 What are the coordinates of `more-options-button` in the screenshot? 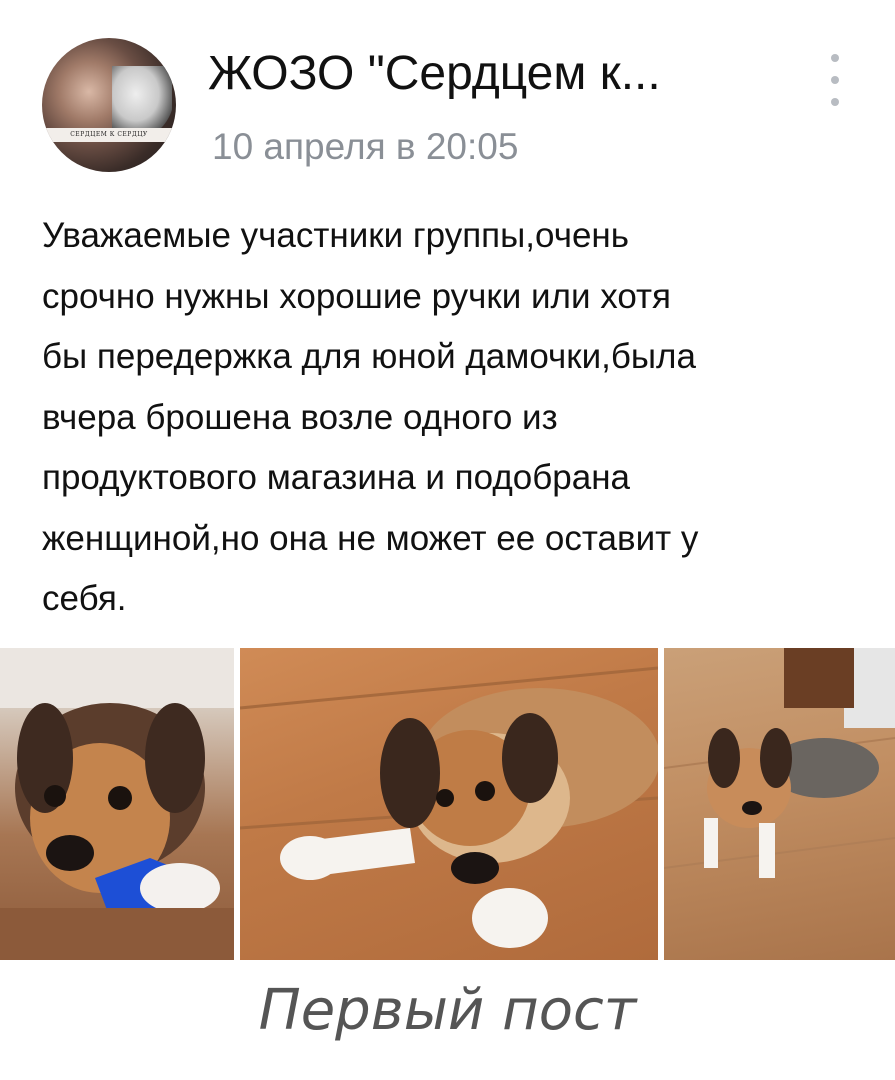 It's located at (835, 80).